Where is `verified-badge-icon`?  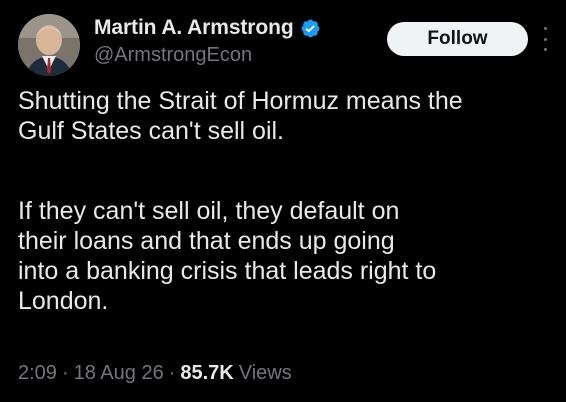
verified-badge-icon is located at coordinates (310, 28).